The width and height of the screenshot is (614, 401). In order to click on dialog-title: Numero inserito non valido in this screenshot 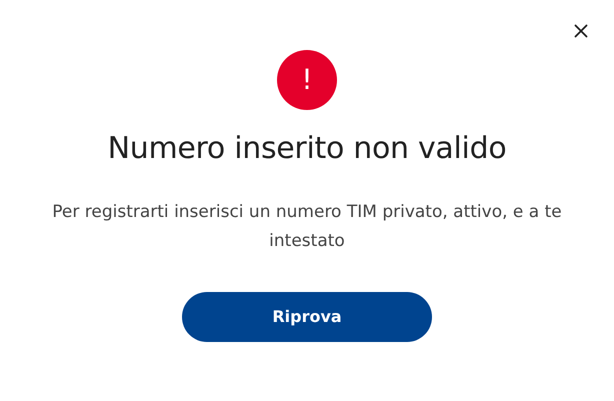, I will do `click(307, 149)`.